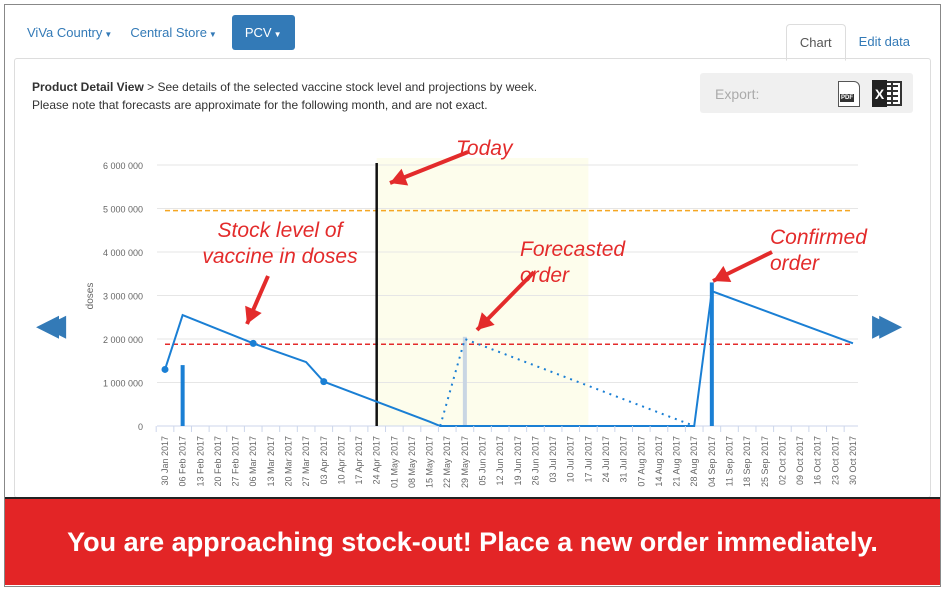 The height and width of the screenshot is (591, 945). What do you see at coordinates (659, 461) in the screenshot?
I see `x-tick-label: 14 Aug 2017` at bounding box center [659, 461].